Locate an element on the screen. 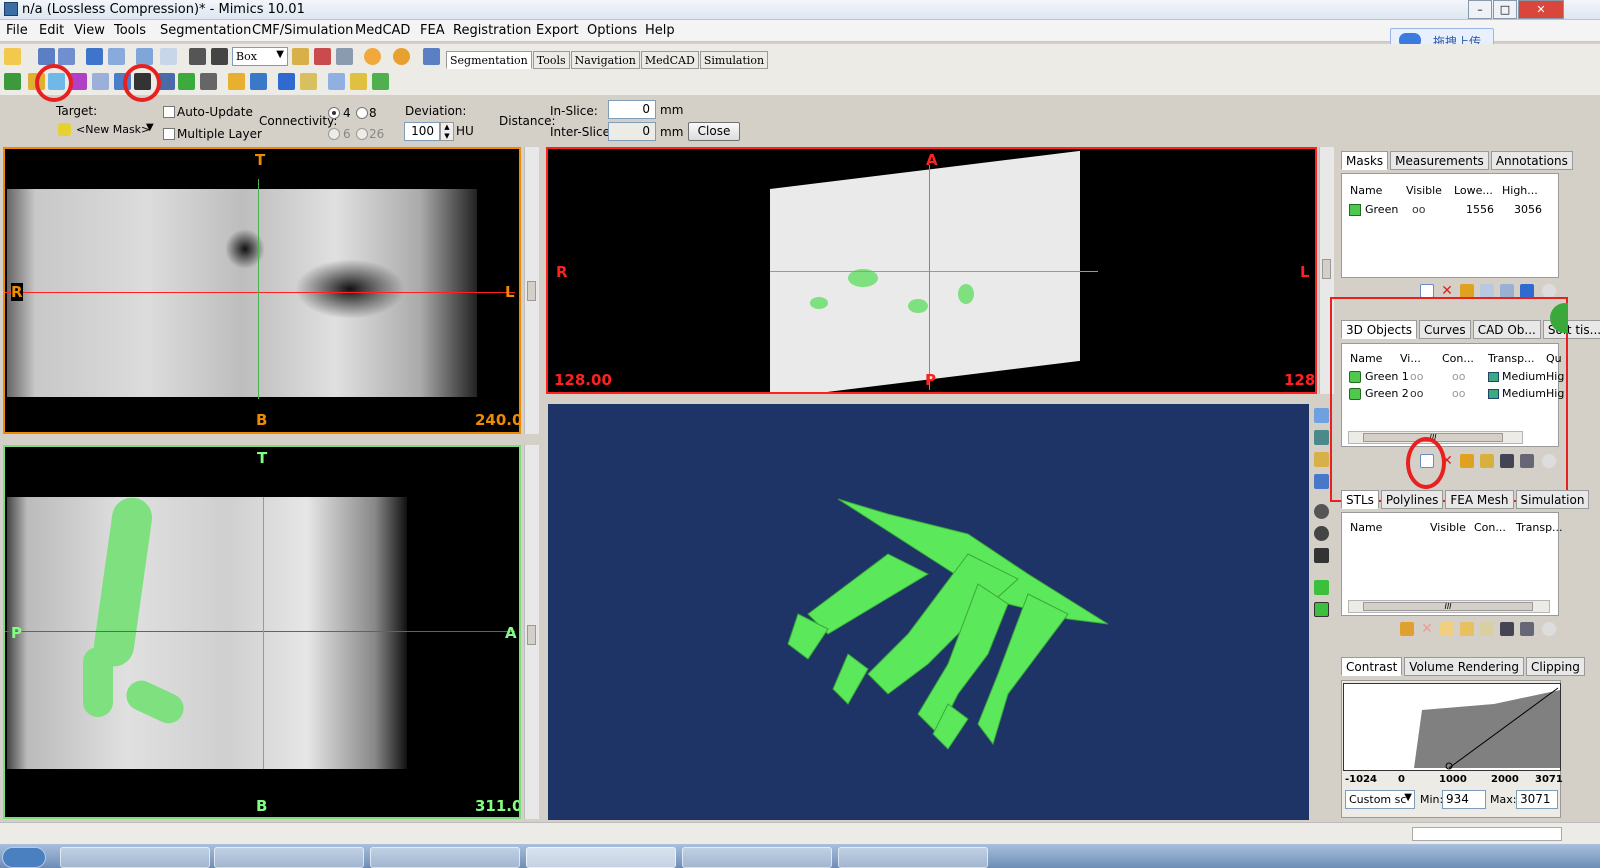  object-green-icon is located at coordinates (1321, 587).